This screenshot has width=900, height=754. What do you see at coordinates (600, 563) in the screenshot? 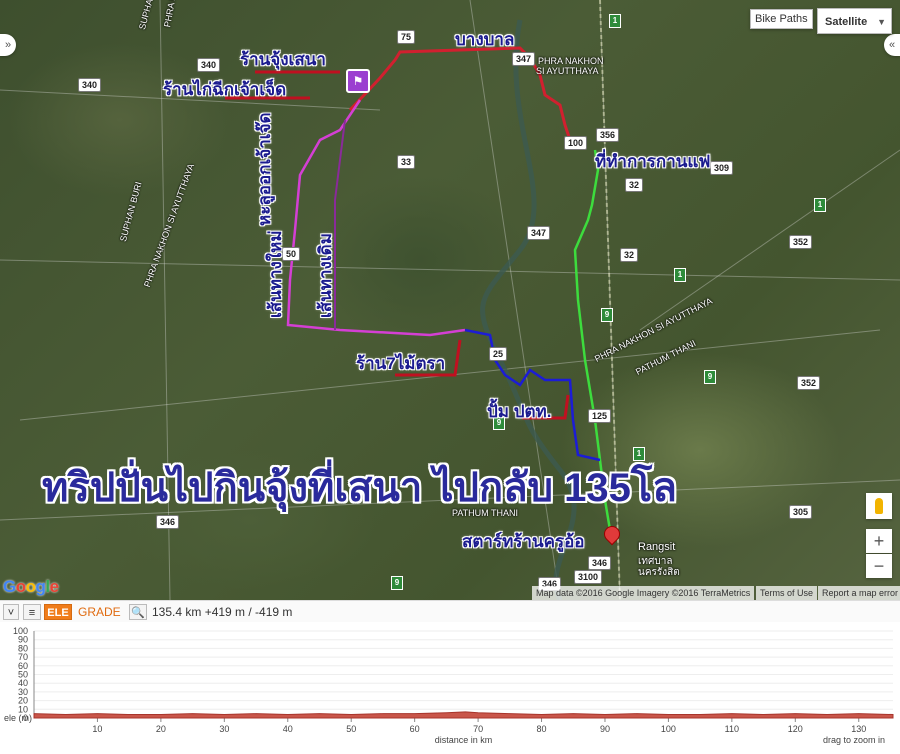
I see `road-shield: 346` at bounding box center [600, 563].